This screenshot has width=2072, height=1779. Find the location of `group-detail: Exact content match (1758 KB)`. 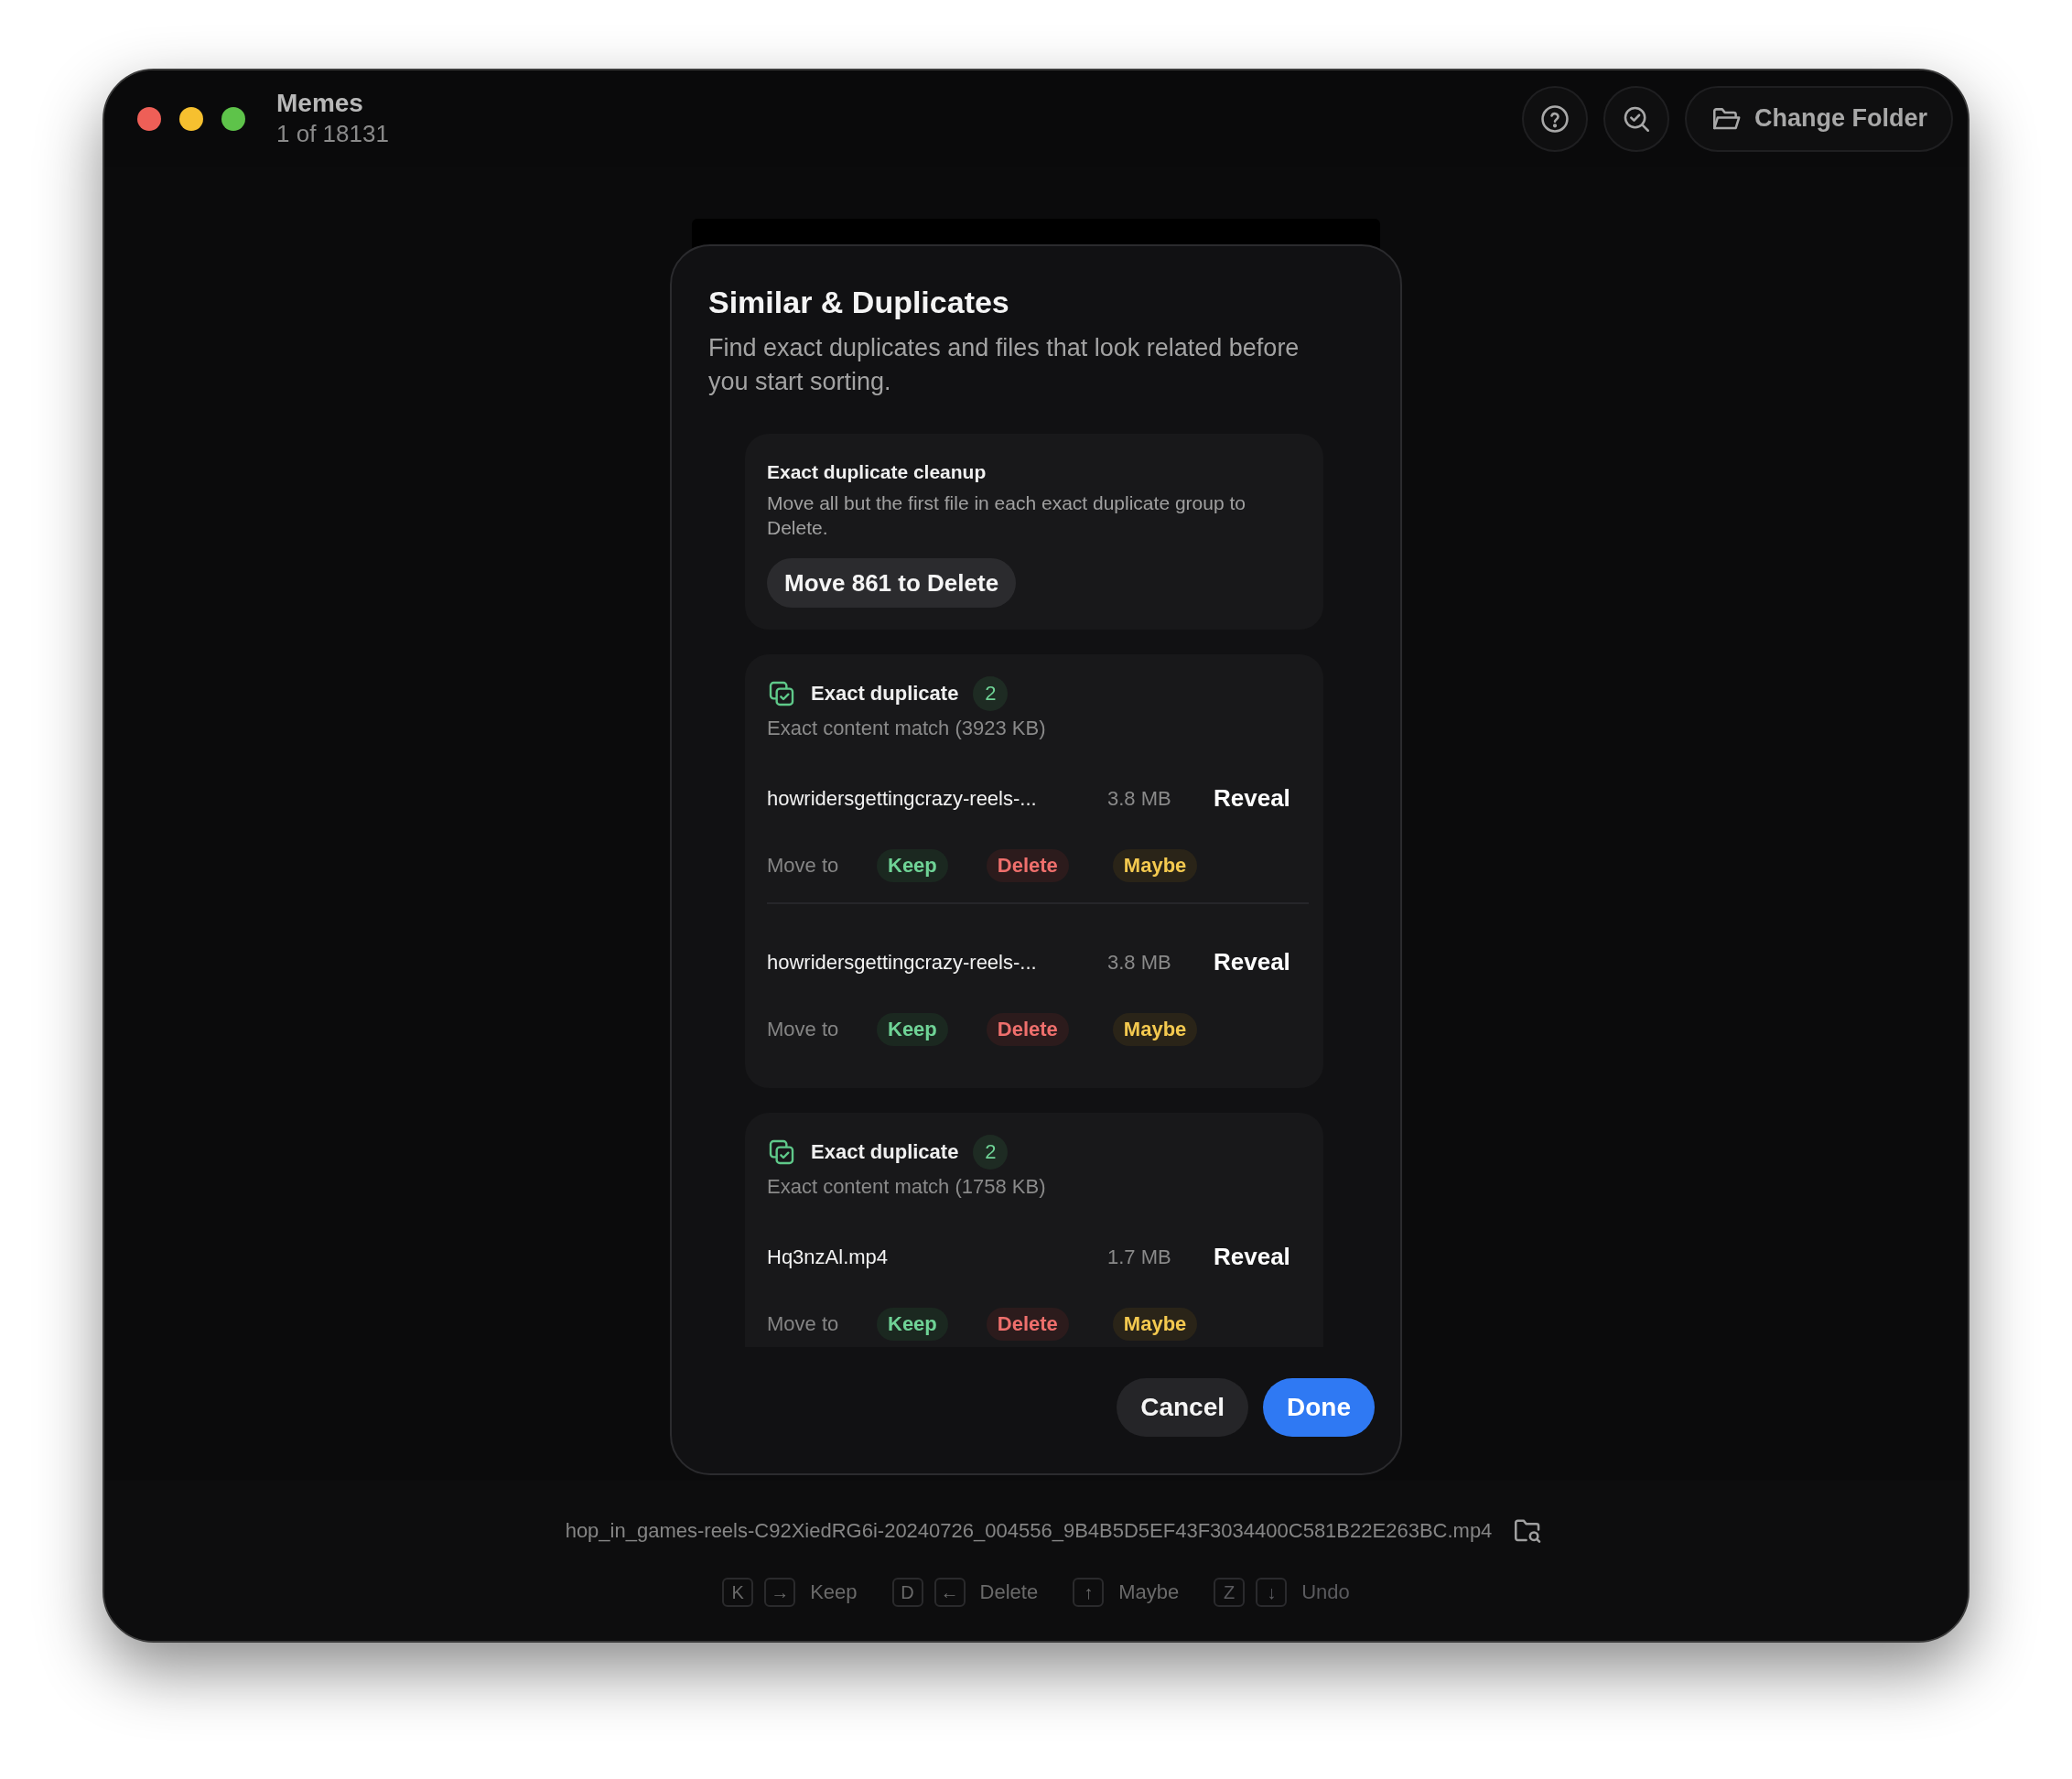

group-detail: Exact content match (1758 KB) is located at coordinates (907, 1187).